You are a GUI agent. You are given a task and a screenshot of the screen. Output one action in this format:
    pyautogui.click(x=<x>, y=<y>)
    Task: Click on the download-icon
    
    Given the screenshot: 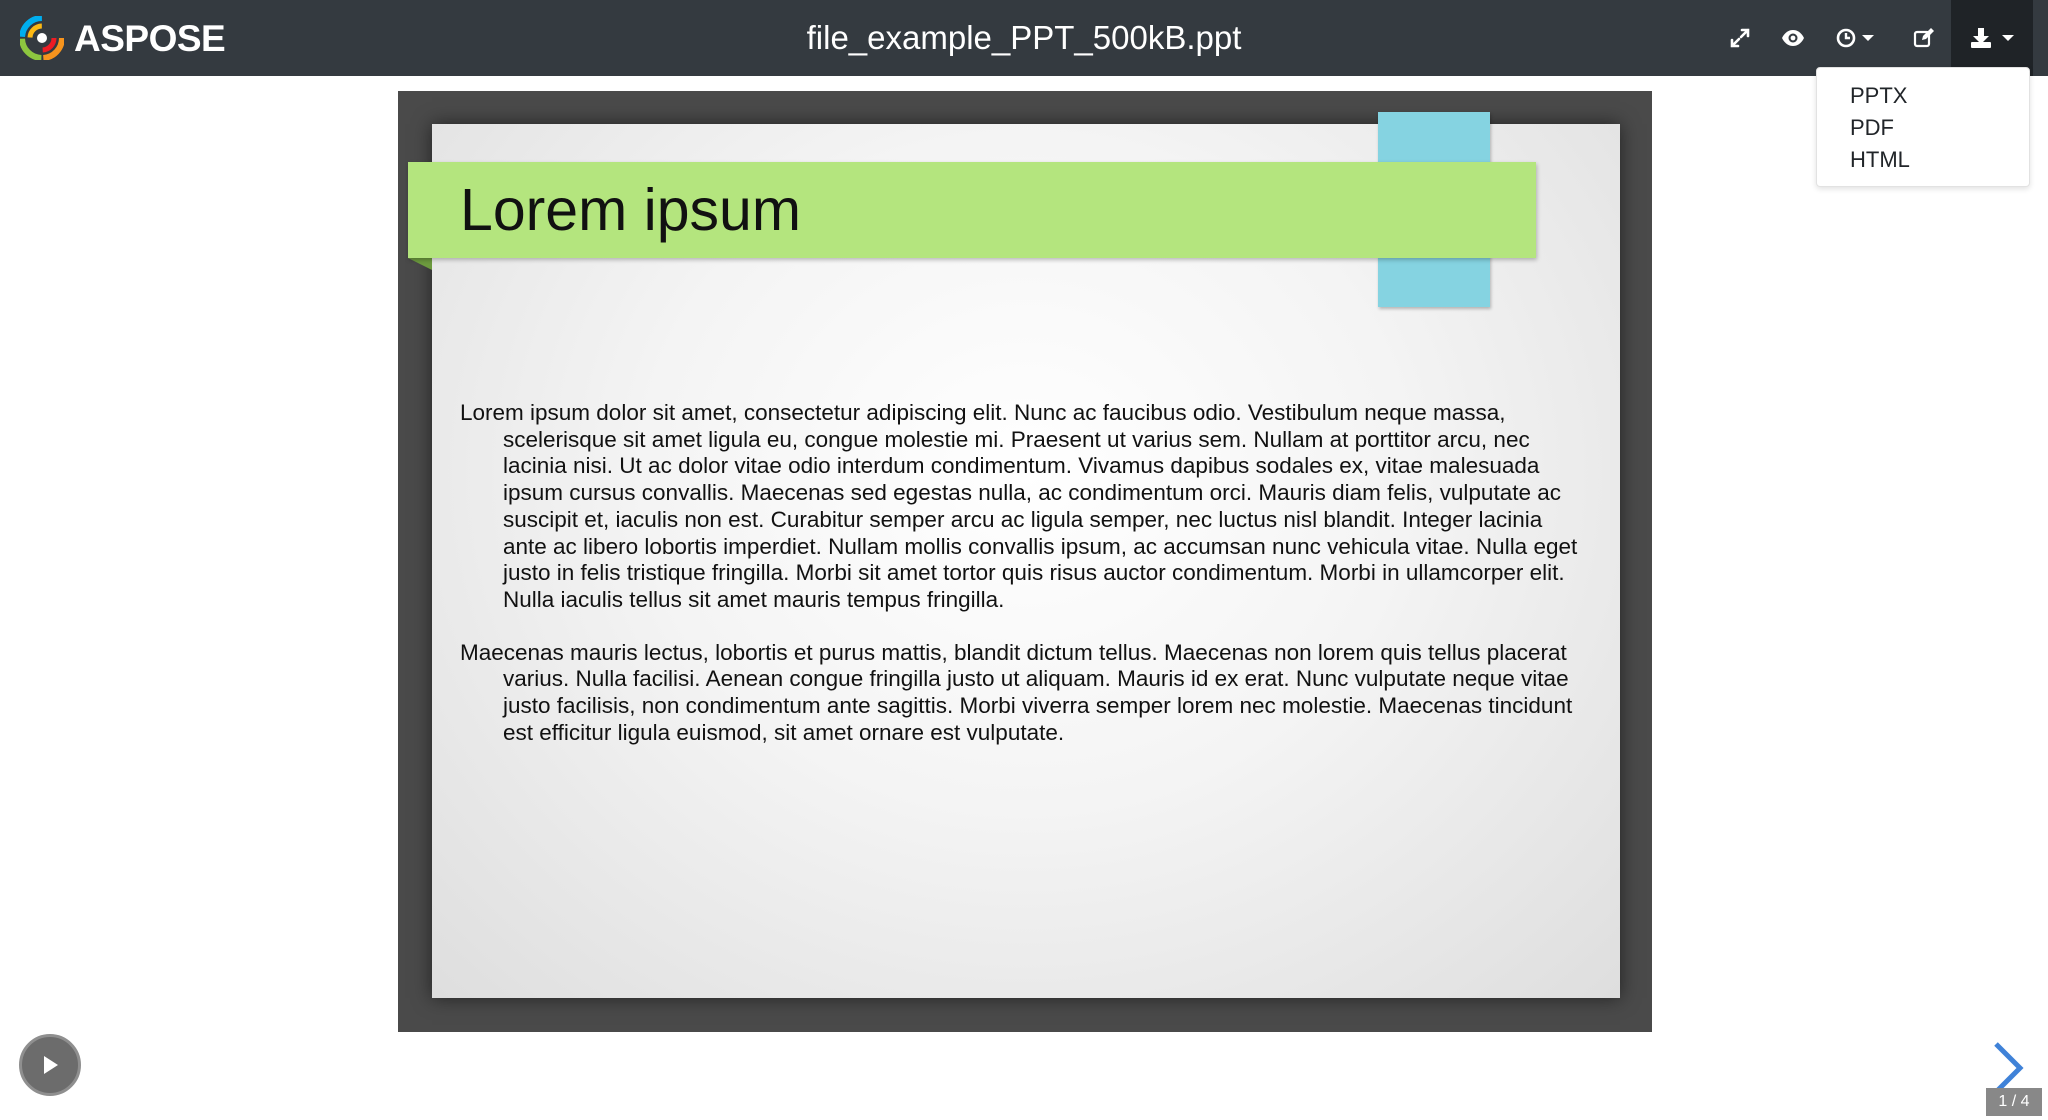 What is the action you would take?
    pyautogui.click(x=1981, y=38)
    